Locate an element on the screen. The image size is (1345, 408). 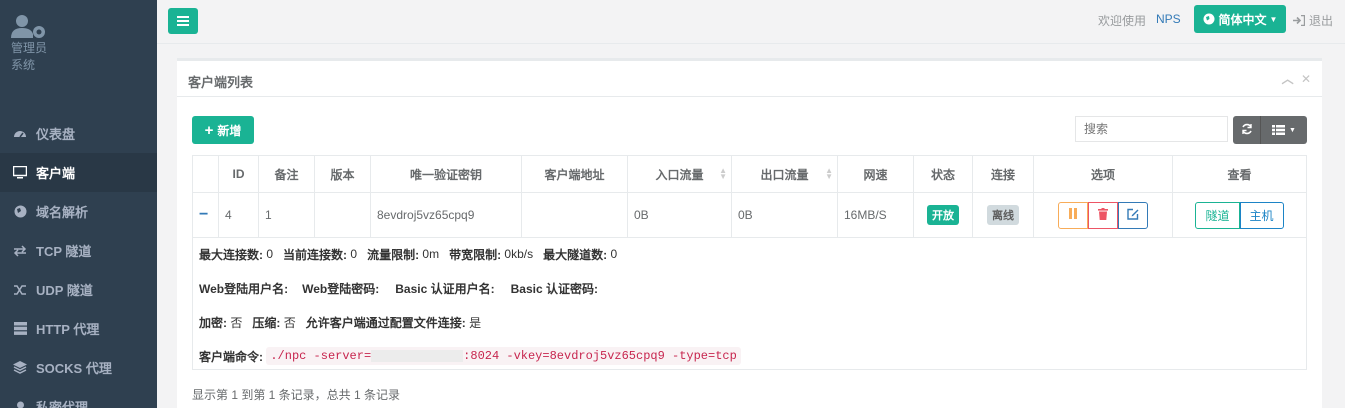
crypt-label: 加密: is located at coordinates (213, 322).